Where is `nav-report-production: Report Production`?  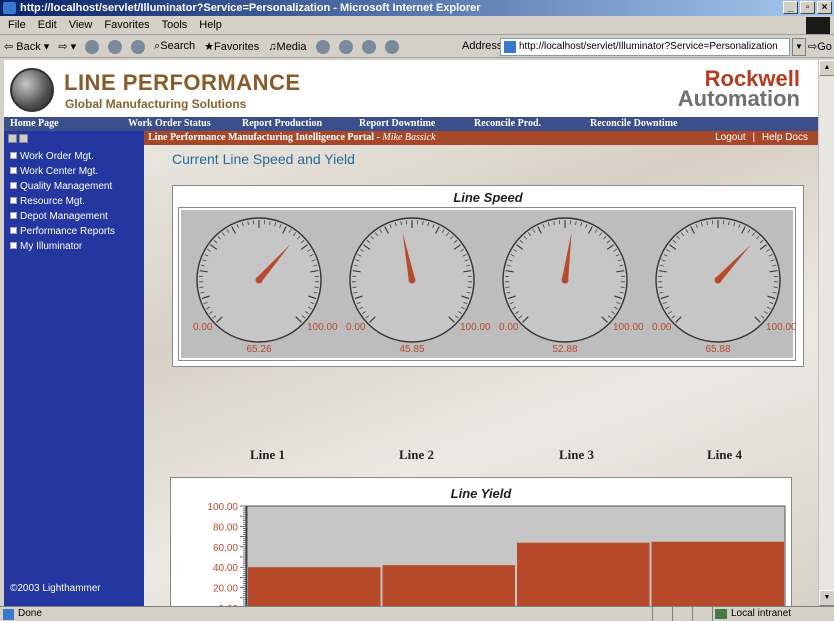
nav-report-production: Report Production is located at coordinates (282, 123).